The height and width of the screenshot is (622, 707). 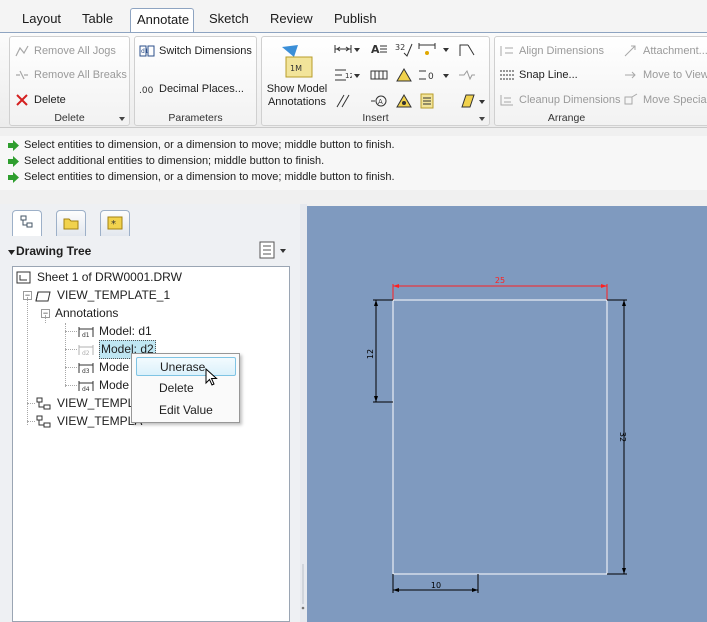 I want to click on tree-node-annotations: Annotations, so click(x=86, y=313).